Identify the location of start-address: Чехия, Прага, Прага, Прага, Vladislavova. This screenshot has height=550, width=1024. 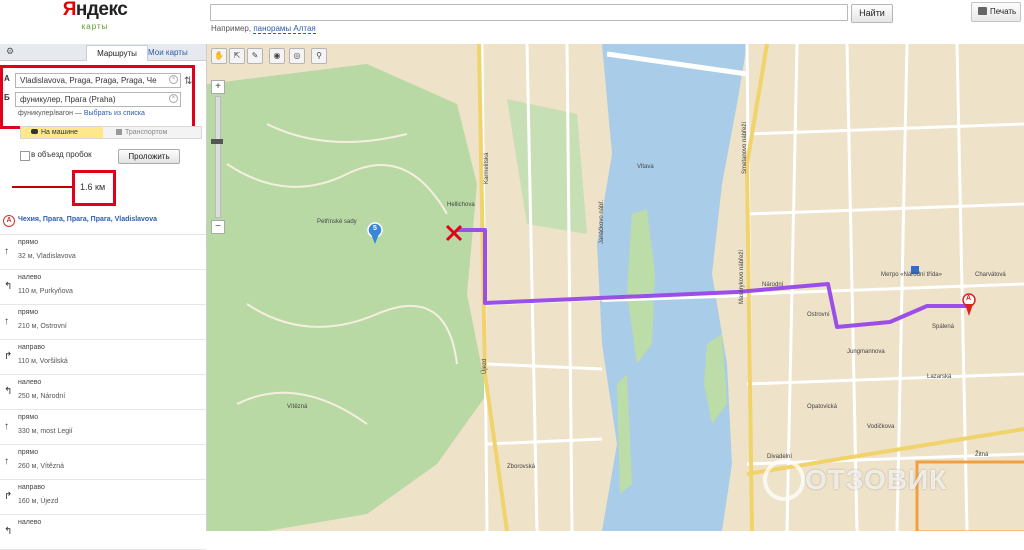
(87, 219).